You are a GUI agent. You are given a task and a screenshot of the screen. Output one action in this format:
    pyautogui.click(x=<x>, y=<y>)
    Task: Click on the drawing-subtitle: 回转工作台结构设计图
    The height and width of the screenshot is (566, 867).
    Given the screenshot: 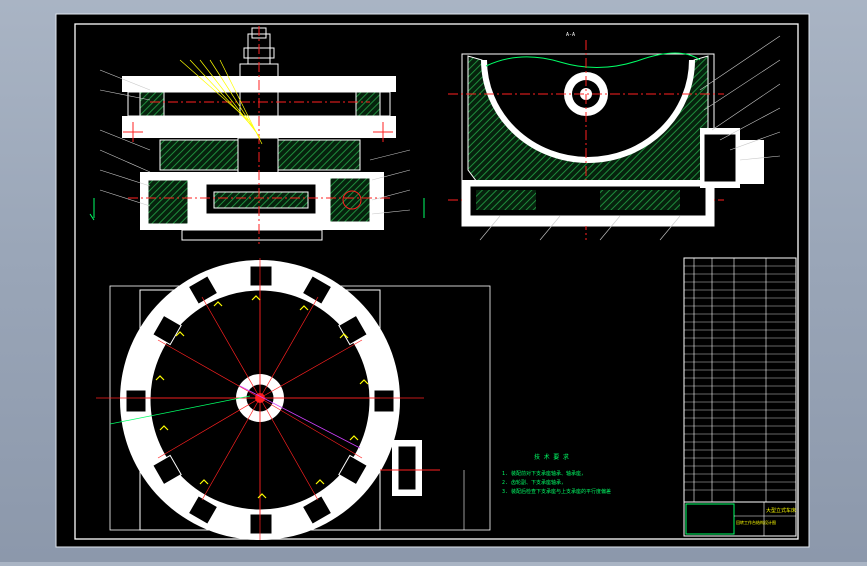 What is the action you would take?
    pyautogui.click(x=756, y=522)
    